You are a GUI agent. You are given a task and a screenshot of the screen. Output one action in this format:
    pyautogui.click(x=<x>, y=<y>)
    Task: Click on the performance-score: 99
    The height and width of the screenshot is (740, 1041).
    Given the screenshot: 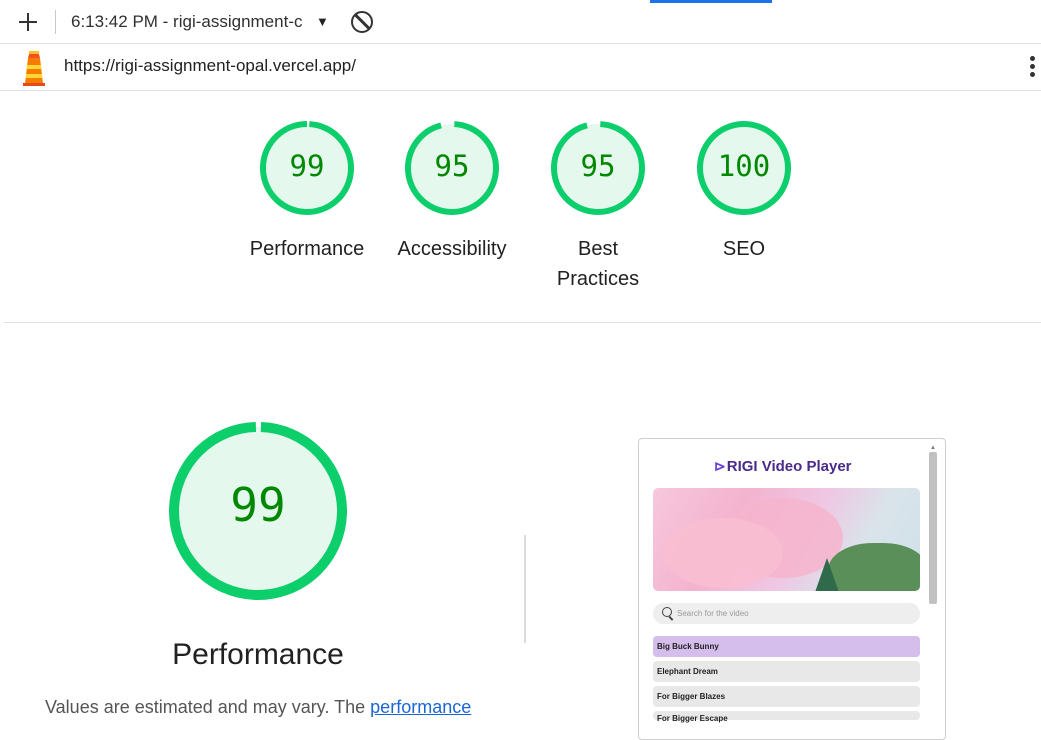 What is the action you would take?
    pyautogui.click(x=258, y=505)
    